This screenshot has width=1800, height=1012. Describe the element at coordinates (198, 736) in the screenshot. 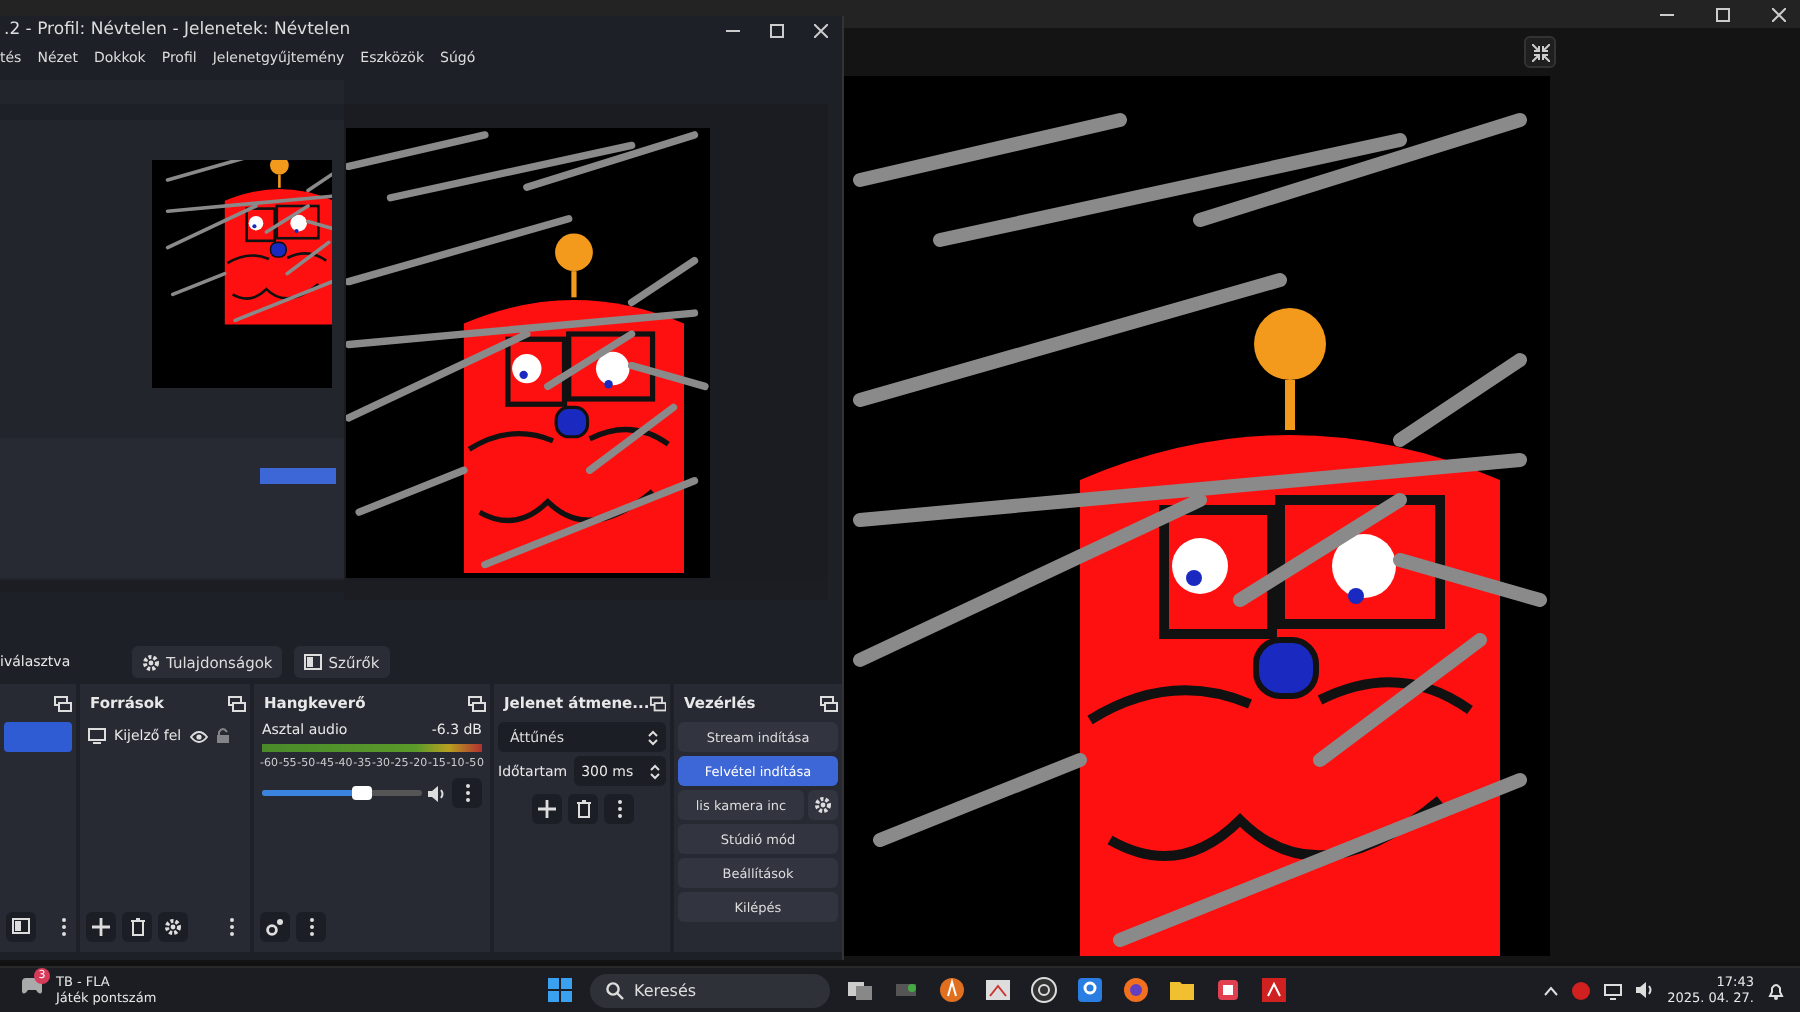

I see `eye-icon` at that location.